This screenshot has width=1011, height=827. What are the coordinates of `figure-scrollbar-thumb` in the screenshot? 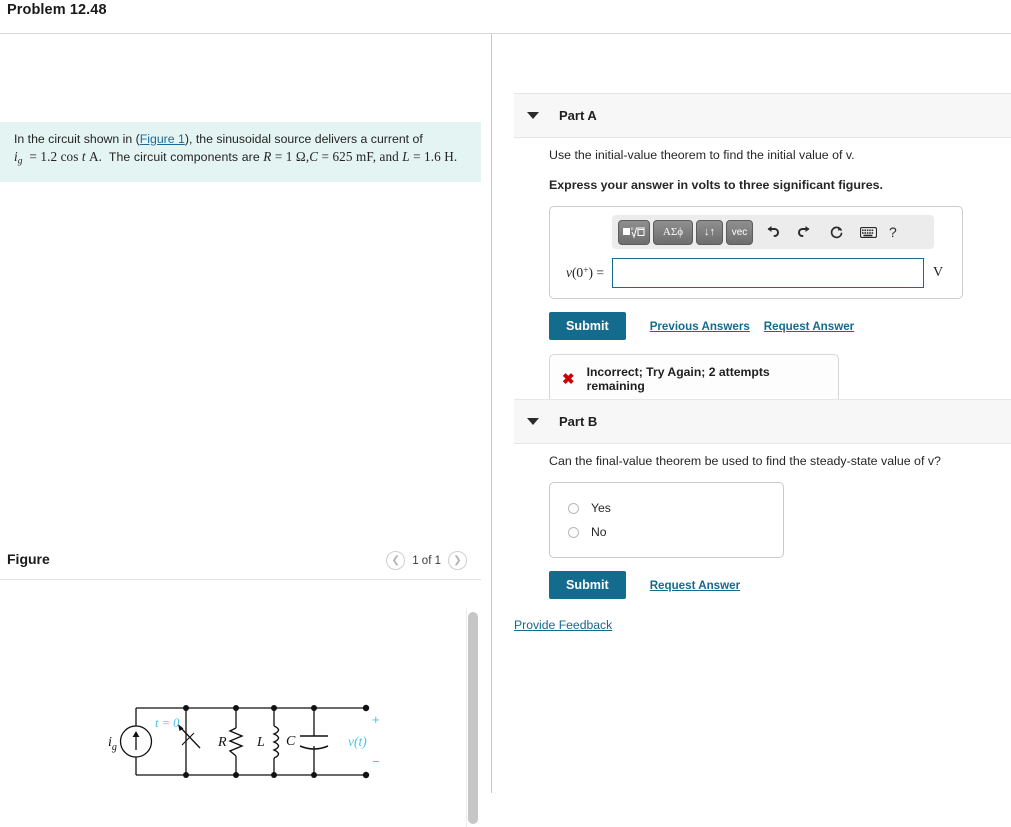 It's located at (473, 718).